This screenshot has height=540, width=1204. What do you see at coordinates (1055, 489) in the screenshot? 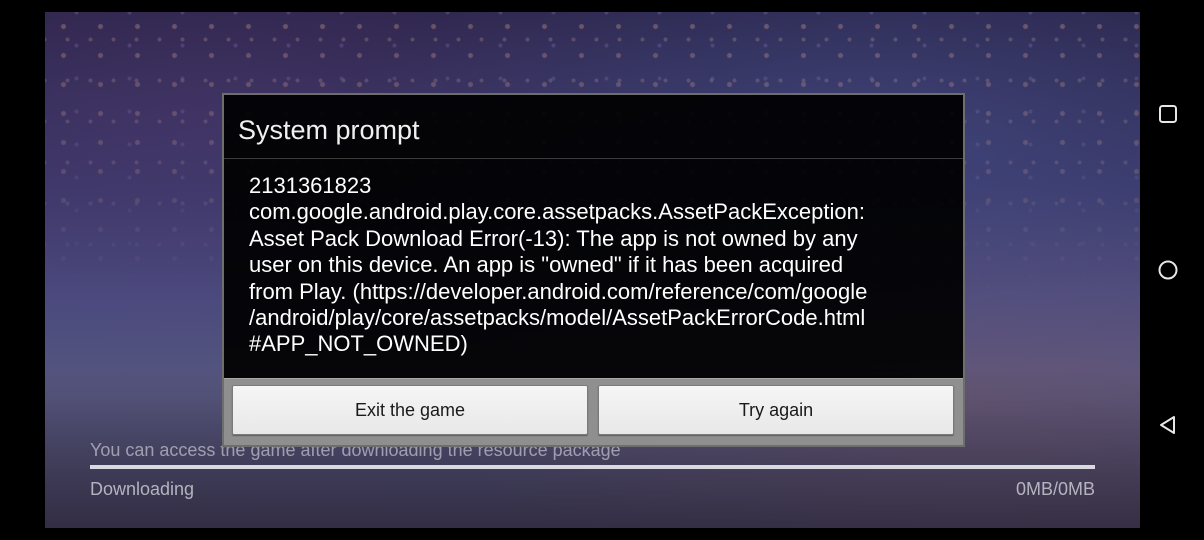
I see `download-size-text: 0MB/0MB` at bounding box center [1055, 489].